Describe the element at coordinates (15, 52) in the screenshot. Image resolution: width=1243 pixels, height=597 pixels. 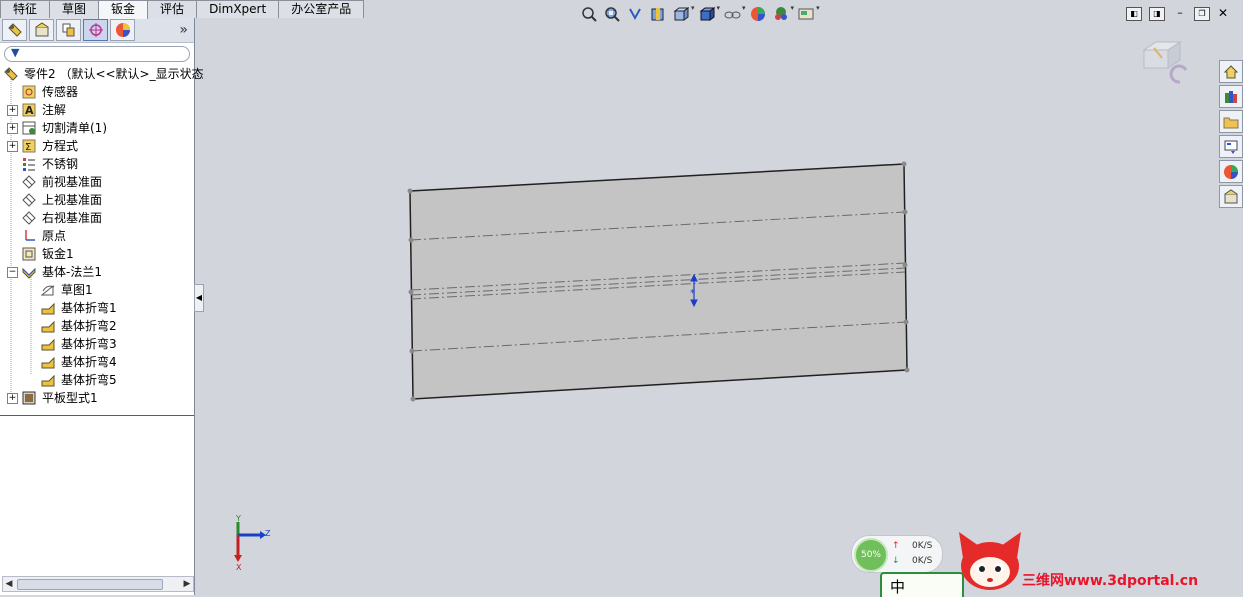
I see `filter-icon: ▼` at that location.